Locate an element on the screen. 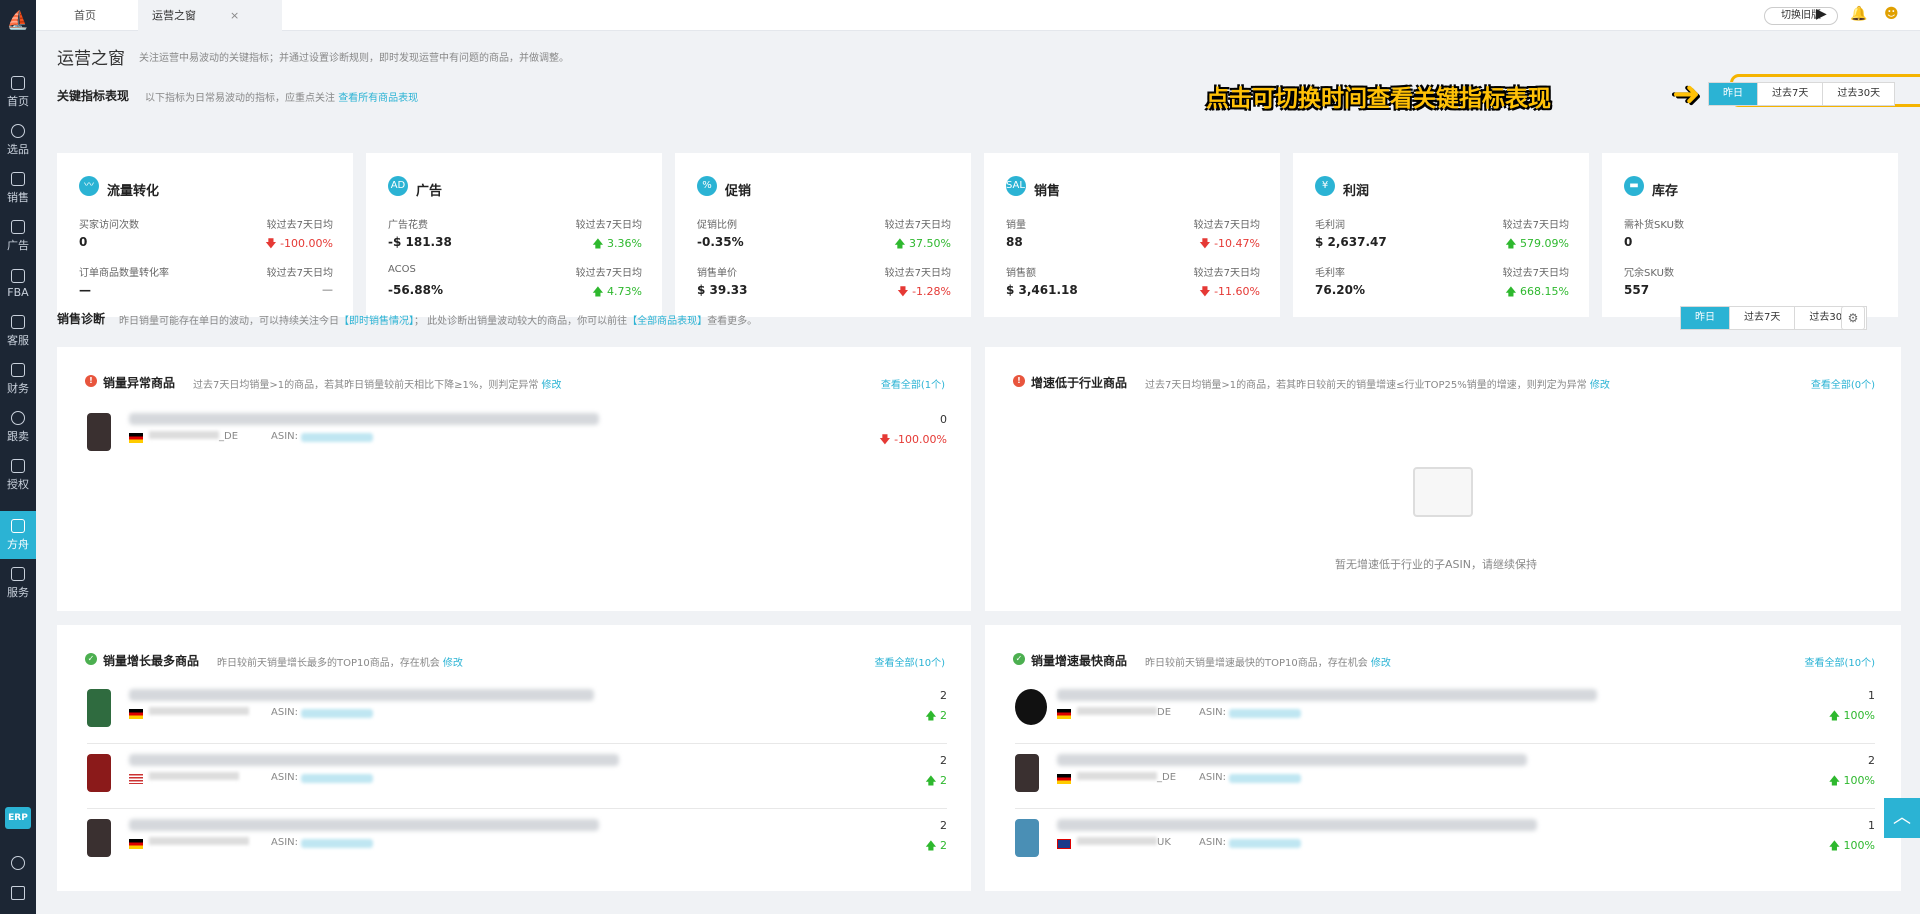  change-value: -11.60% is located at coordinates (1237, 291).